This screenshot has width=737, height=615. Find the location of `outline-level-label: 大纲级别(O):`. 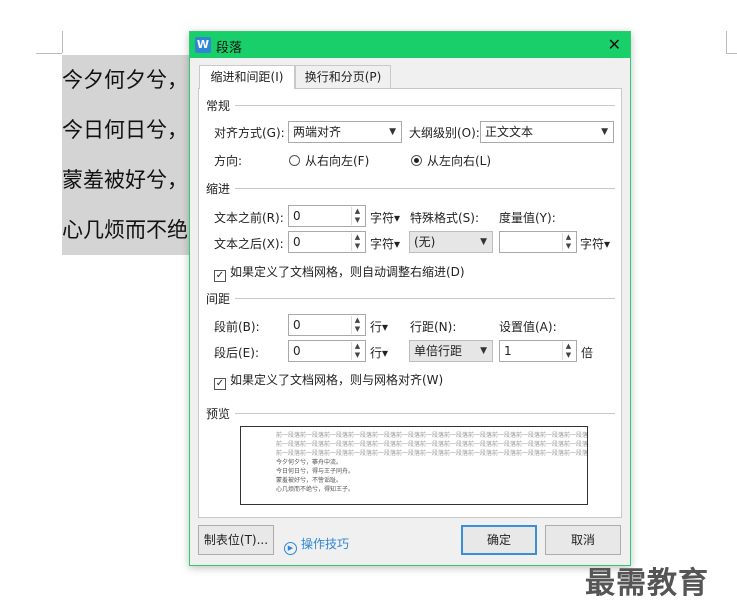

outline-level-label: 大纲级别(O): is located at coordinates (444, 133).